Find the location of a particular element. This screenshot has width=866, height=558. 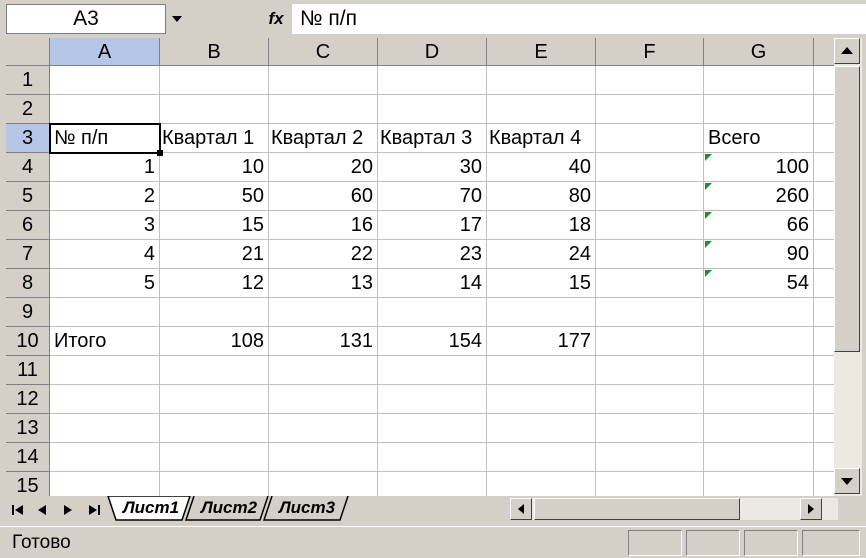

row-header-5: 5 is located at coordinates (28, 196).